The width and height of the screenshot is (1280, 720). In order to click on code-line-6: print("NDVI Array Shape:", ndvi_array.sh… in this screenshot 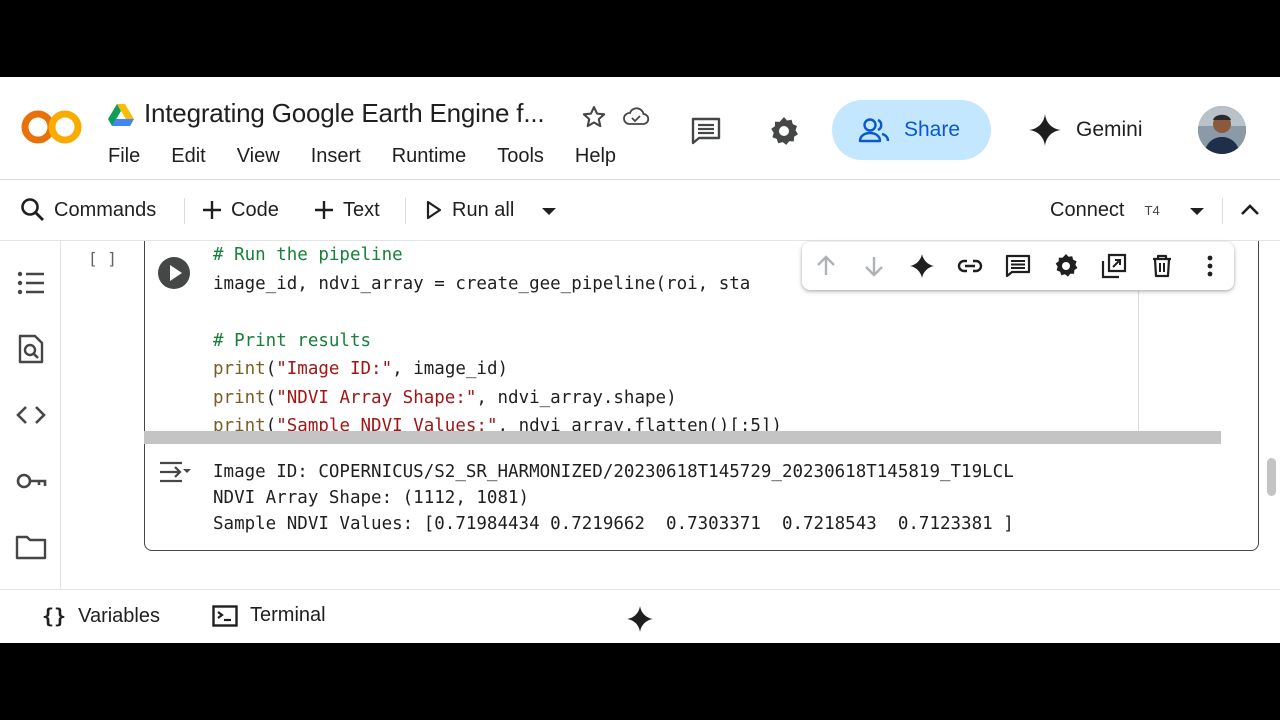, I will do `click(445, 397)`.